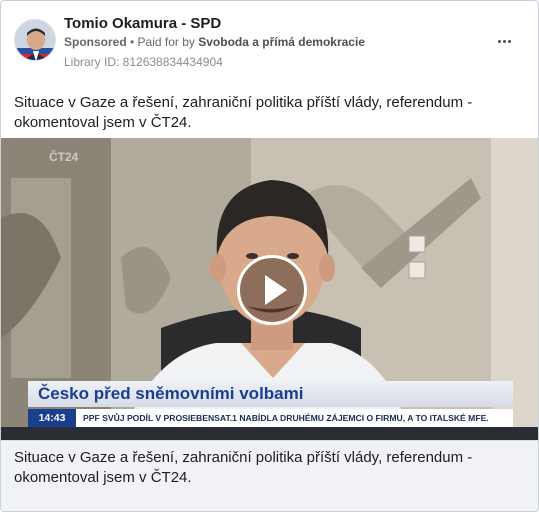  Describe the element at coordinates (281, 42) in the screenshot. I see `paid-for-by-link: Svoboda a přímá demokracie` at that location.